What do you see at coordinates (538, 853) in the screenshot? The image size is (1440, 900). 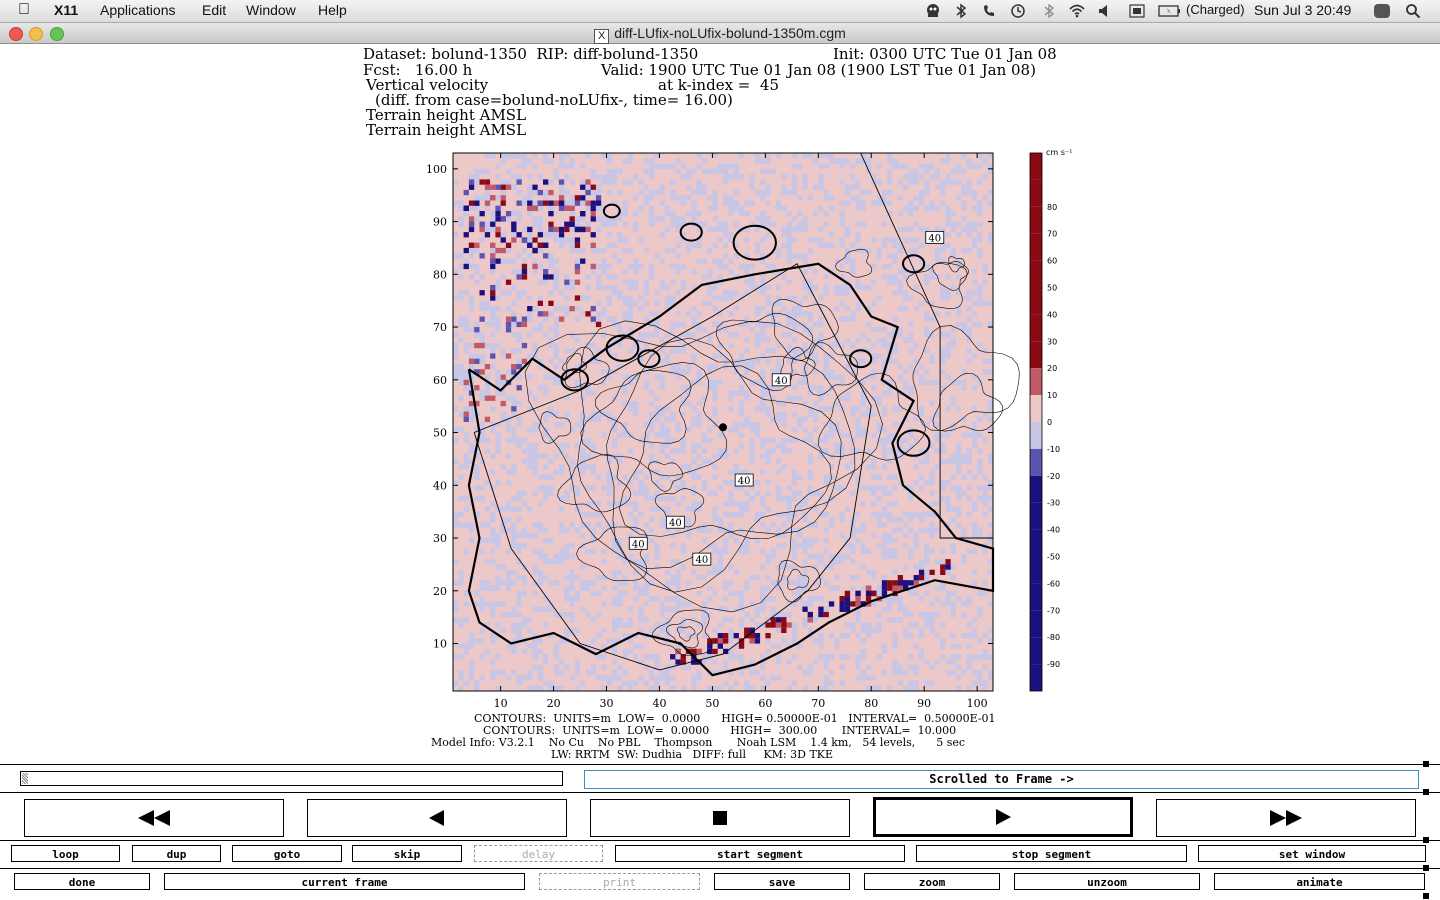 I see `delay-button: delay` at bounding box center [538, 853].